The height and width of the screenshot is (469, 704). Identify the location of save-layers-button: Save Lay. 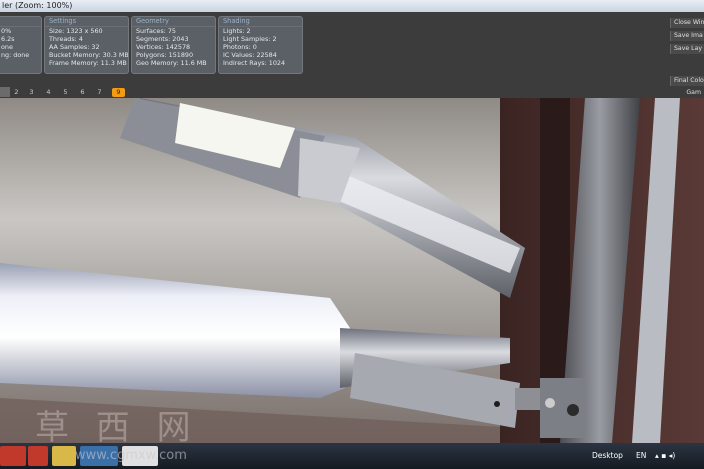
(687, 49).